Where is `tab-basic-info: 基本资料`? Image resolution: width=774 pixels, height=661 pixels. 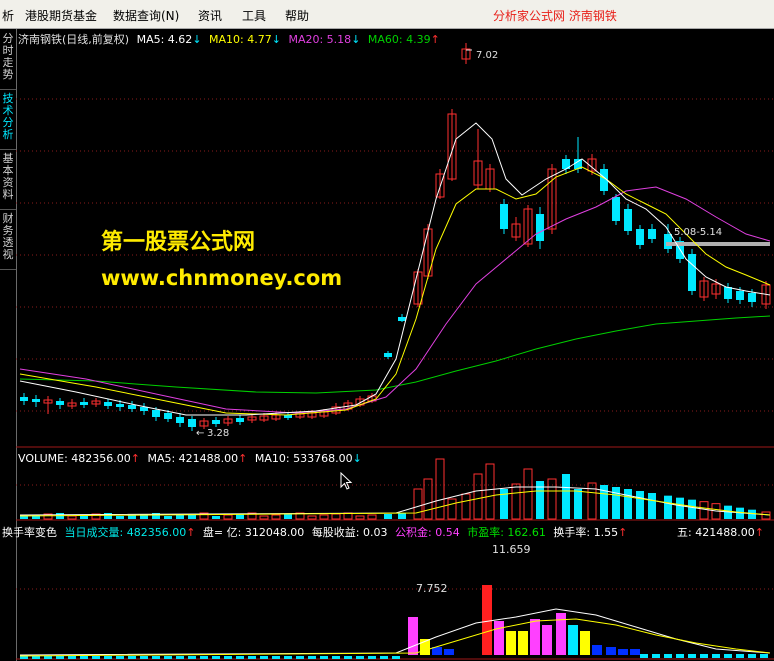
tab-basic-info: 基本资料 is located at coordinates (8, 181).